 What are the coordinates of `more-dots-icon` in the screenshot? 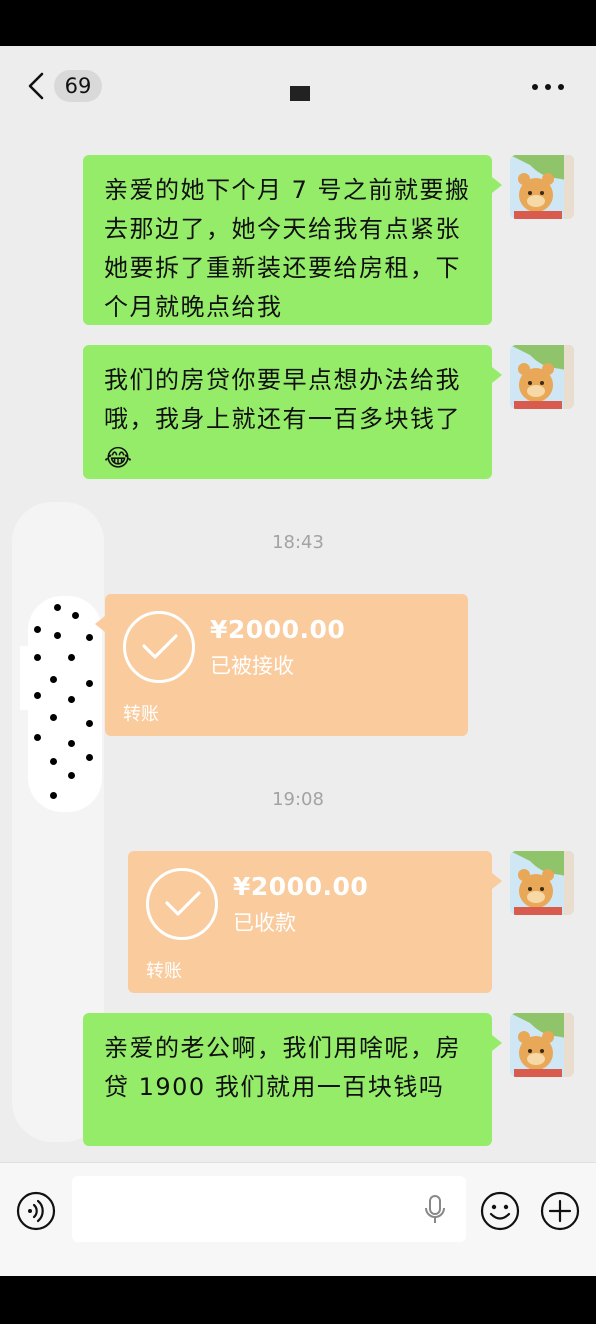 It's located at (548, 88).